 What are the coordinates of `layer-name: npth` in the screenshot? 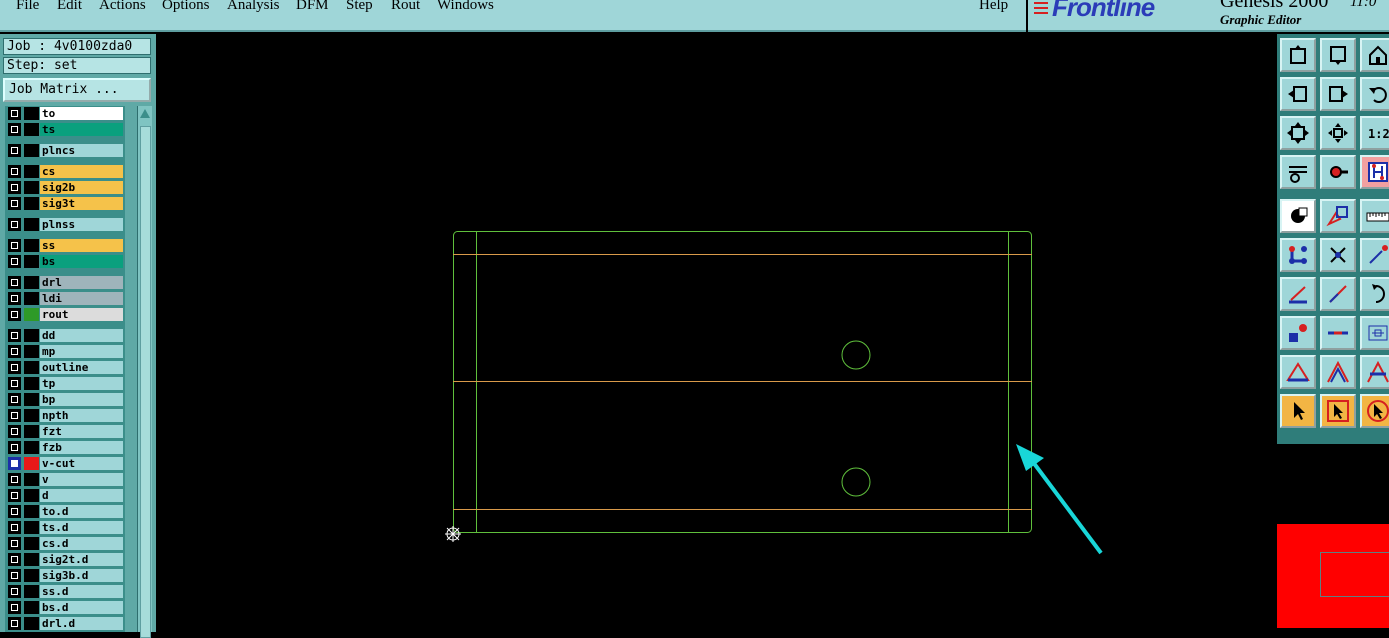 It's located at (81, 415).